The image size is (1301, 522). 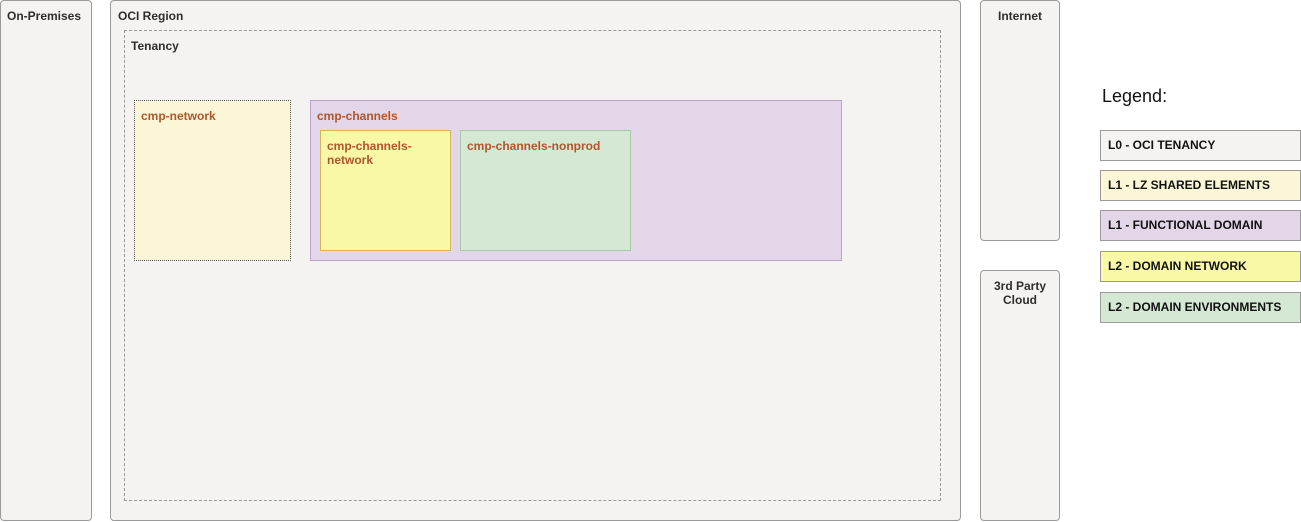 What do you see at coordinates (1200, 266) in the screenshot?
I see `legend-item-l2-network: L2 - DOMAIN NETWORK` at bounding box center [1200, 266].